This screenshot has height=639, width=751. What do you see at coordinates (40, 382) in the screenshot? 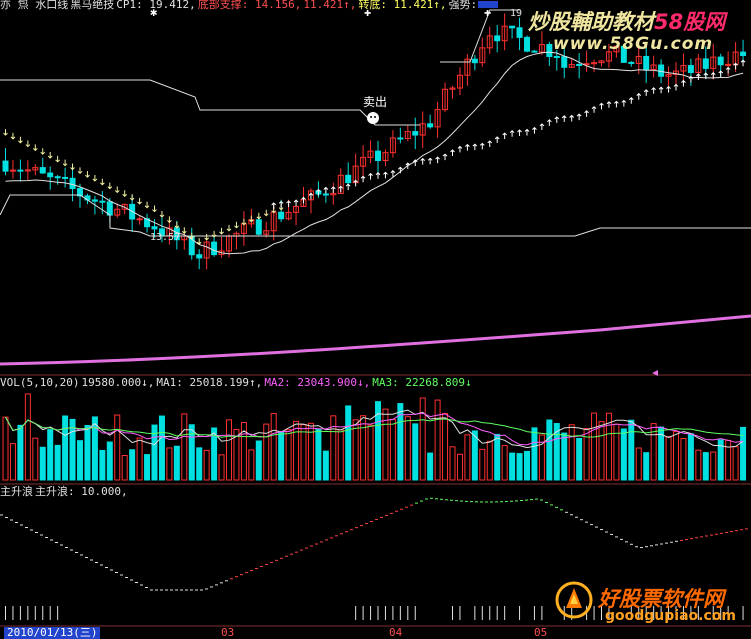
I see `header_vol-item: VOL(5,10,20)` at bounding box center [40, 382].